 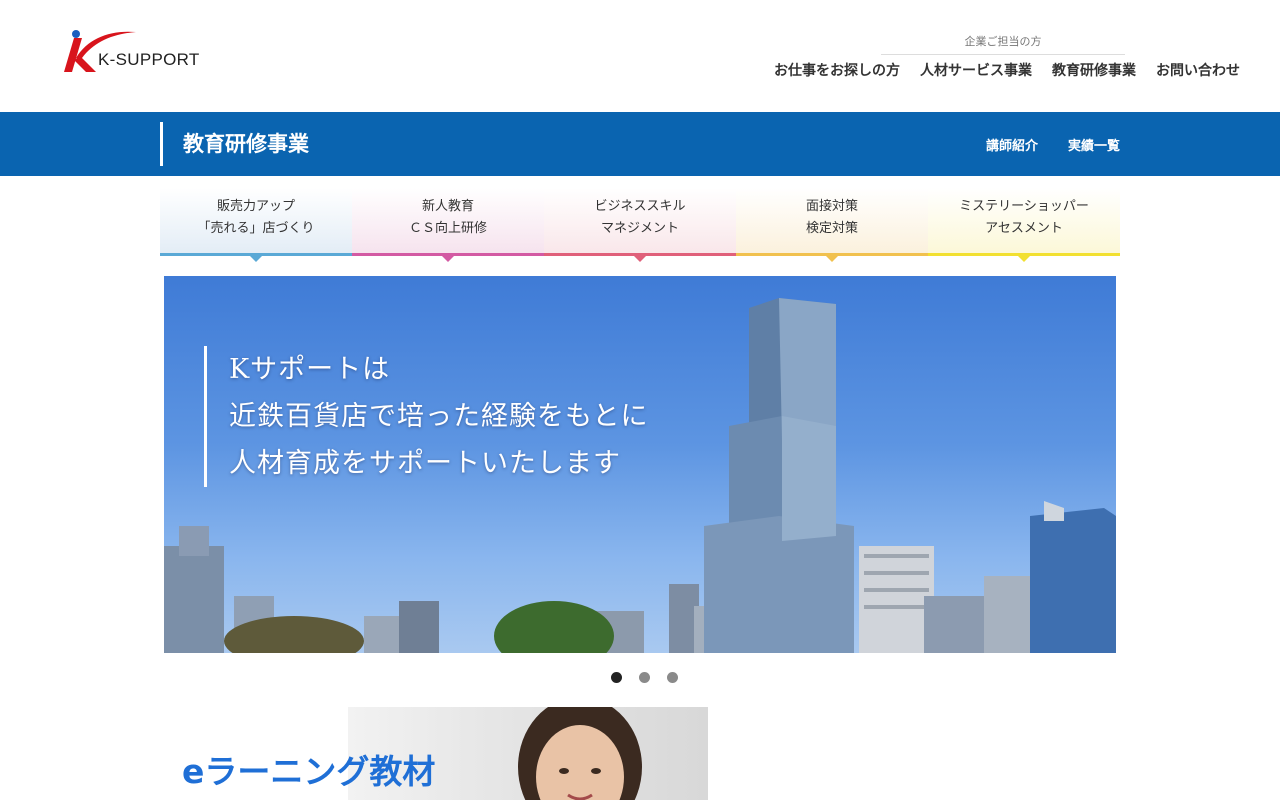 What do you see at coordinates (1198, 70) in the screenshot?
I see `nav-contact: お問い合わせ` at bounding box center [1198, 70].